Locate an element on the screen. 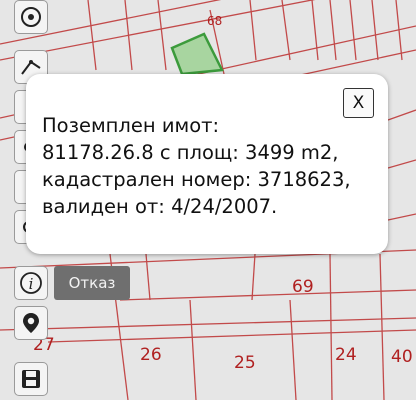 This screenshot has width=416, height=400. parcel-label-24: 24 is located at coordinates (346, 355).